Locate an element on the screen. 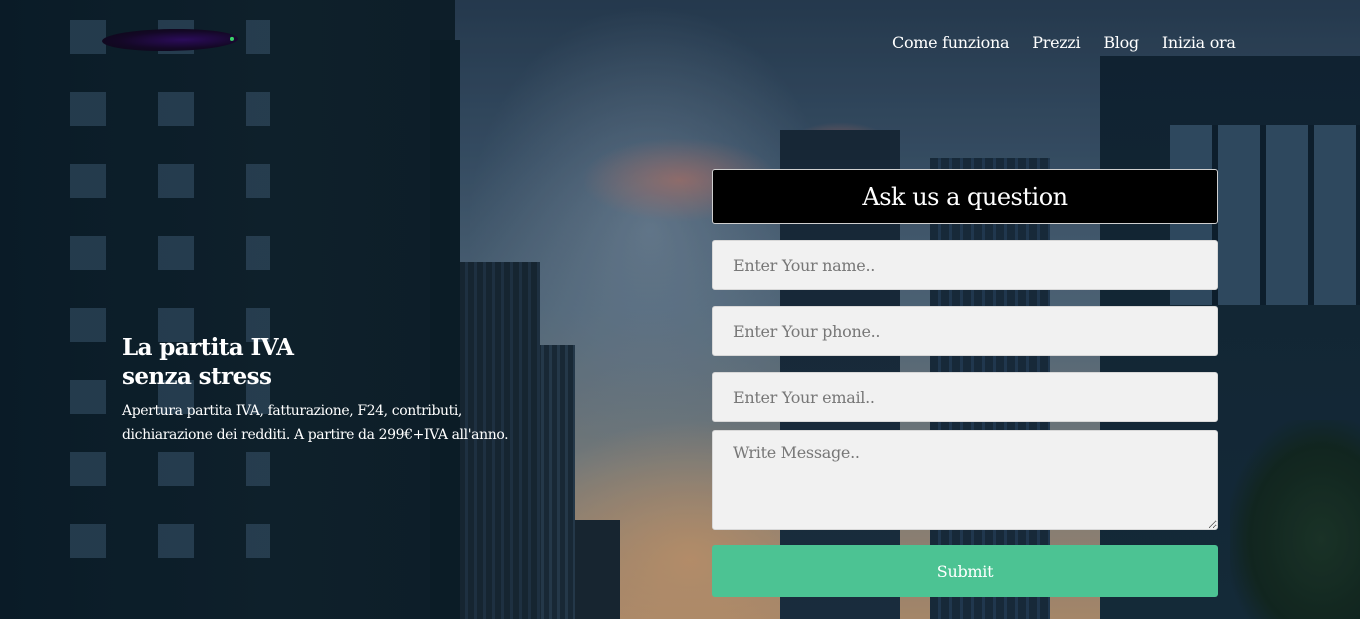 The width and height of the screenshot is (1360, 619). name-input is located at coordinates (965, 265).